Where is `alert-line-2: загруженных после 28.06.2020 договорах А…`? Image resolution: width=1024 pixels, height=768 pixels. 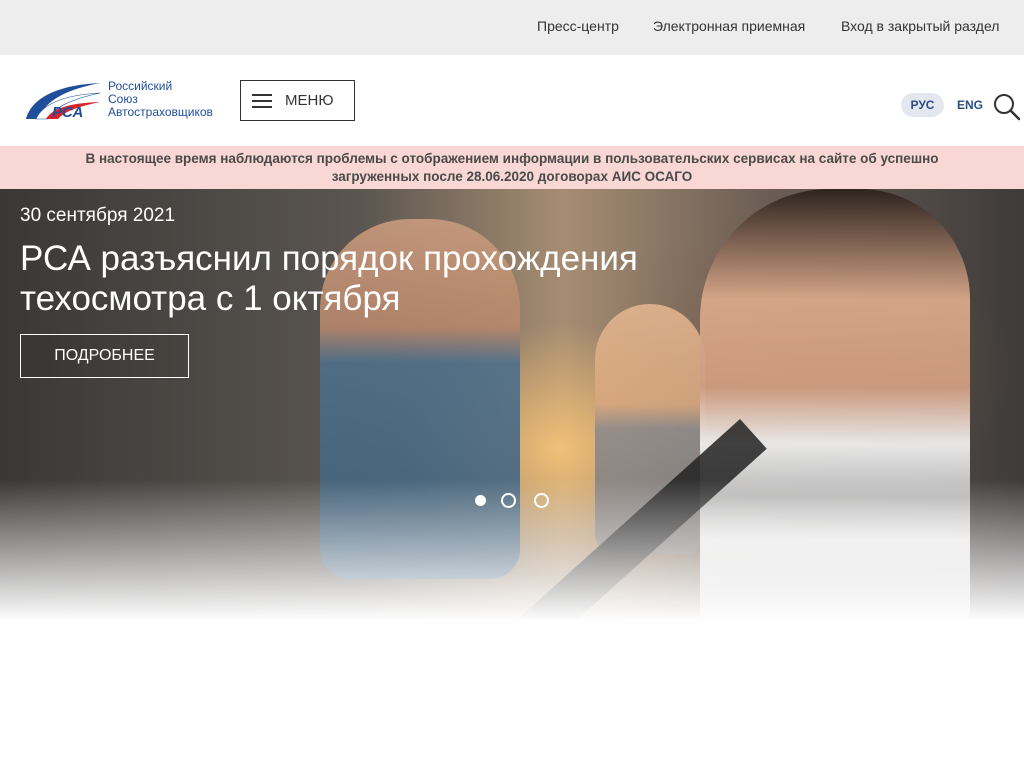
alert-line-2: загруженных после 28.06.2020 договорах А… is located at coordinates (512, 176).